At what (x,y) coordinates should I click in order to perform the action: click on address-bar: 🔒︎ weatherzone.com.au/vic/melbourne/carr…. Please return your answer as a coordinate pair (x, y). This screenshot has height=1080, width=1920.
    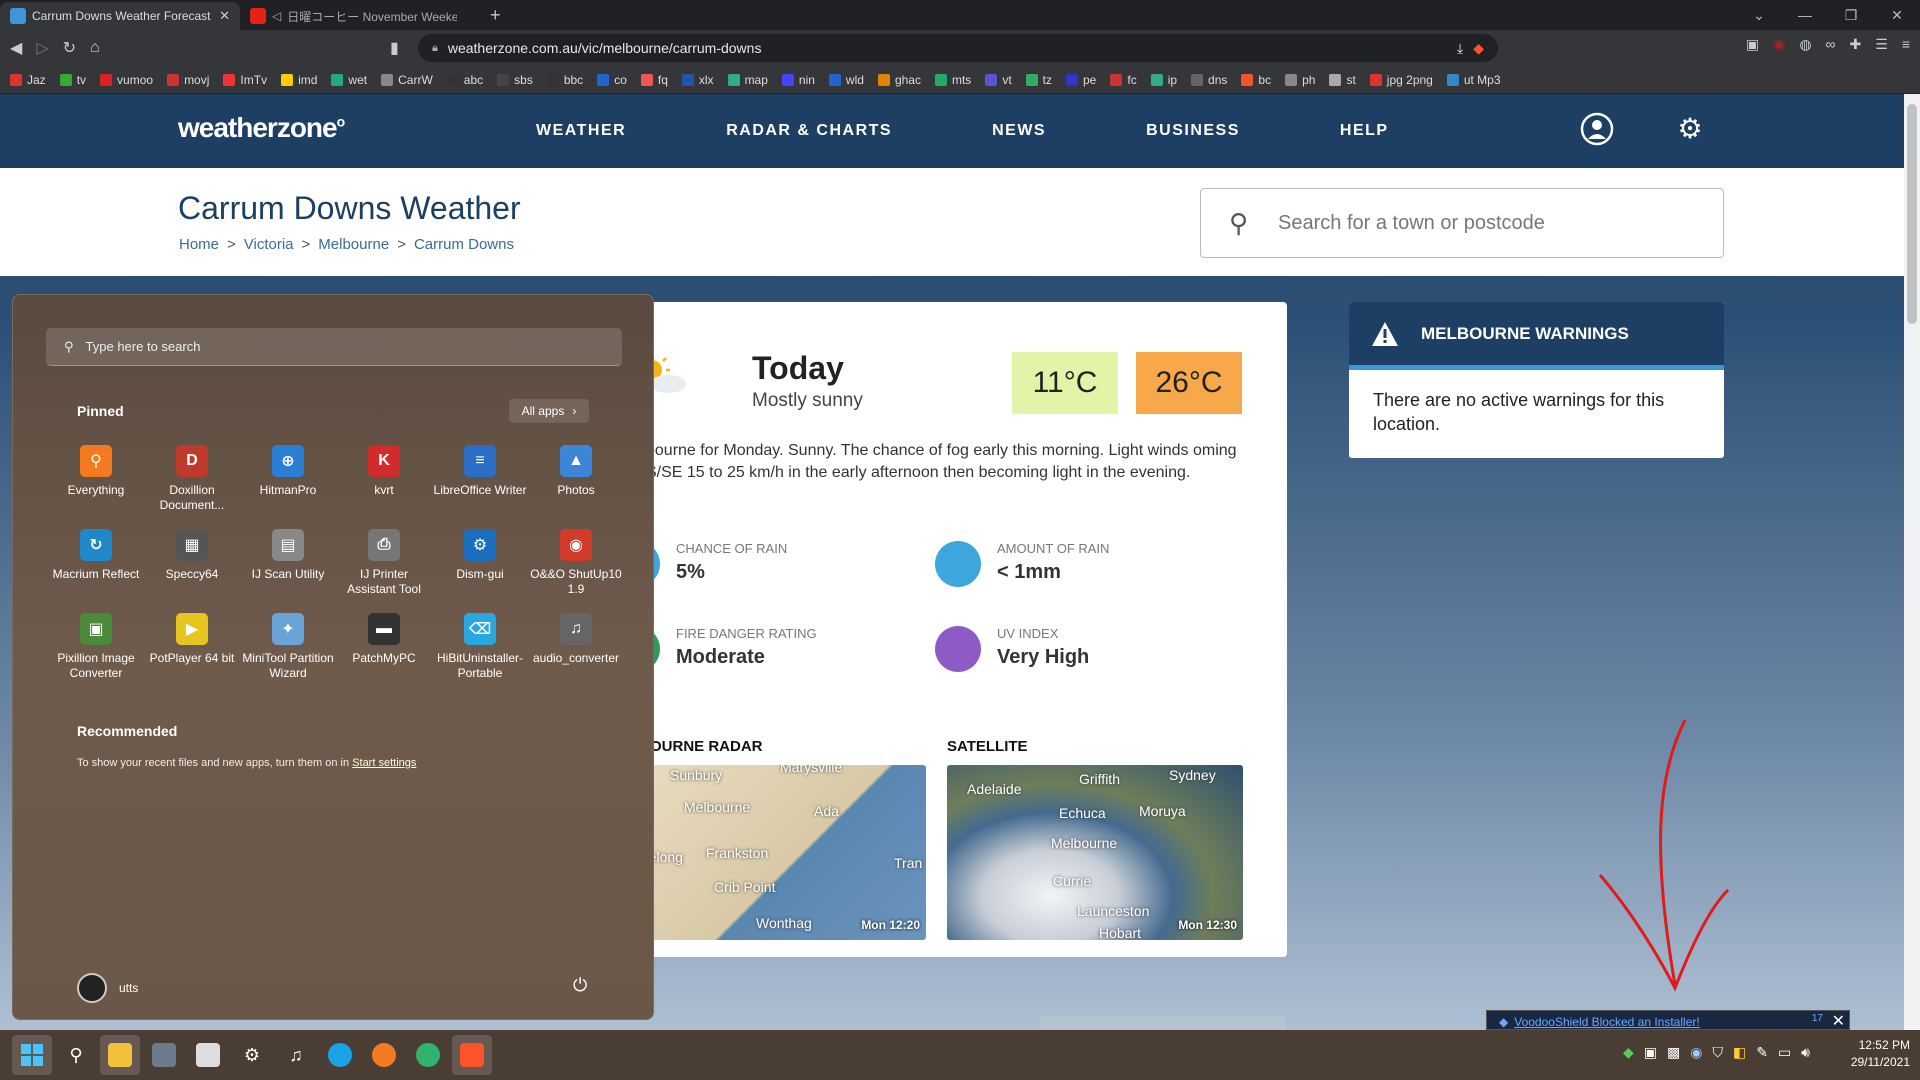
    Looking at the image, I should click on (958, 48).